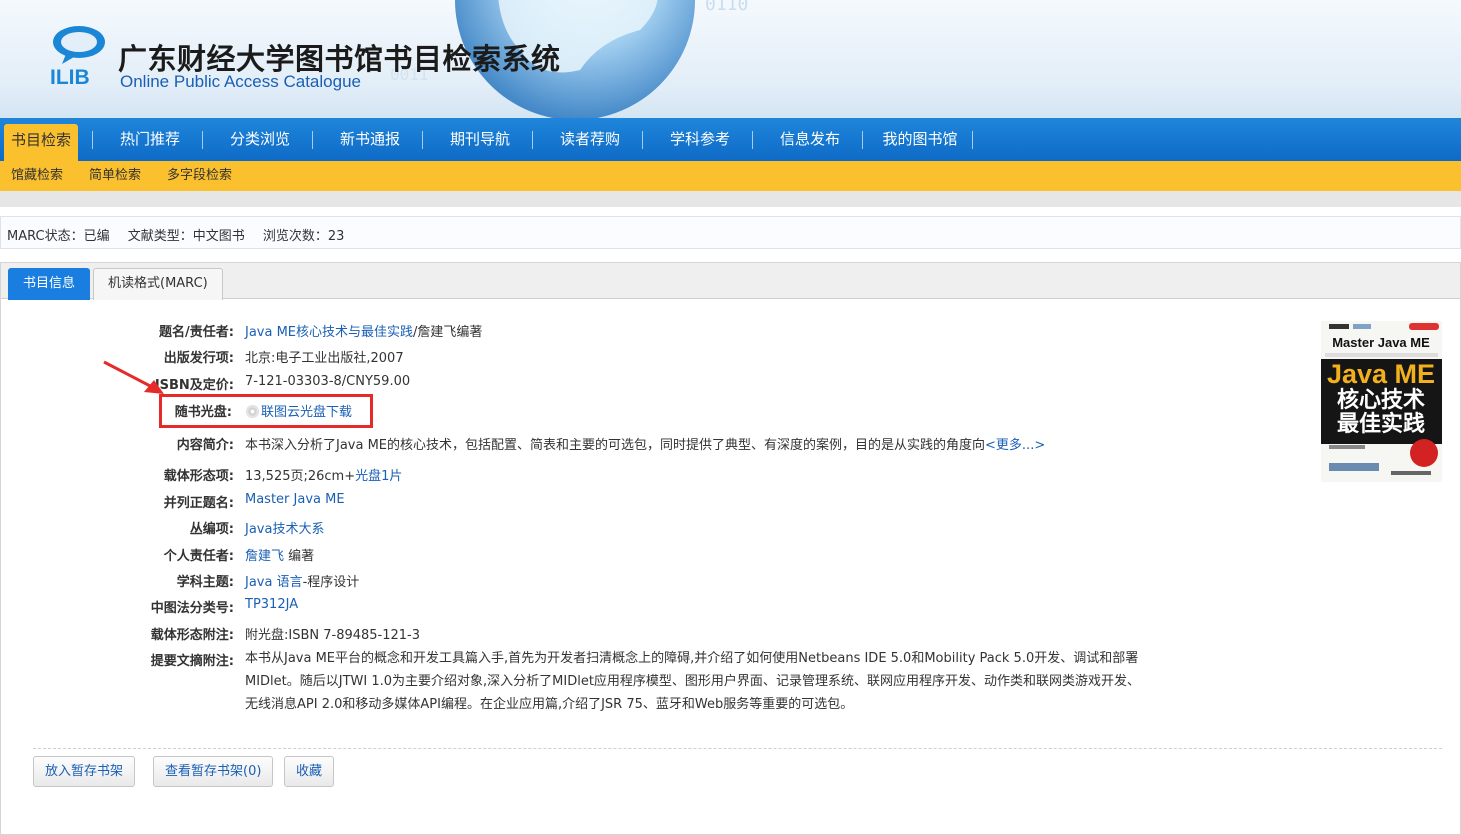 The height and width of the screenshot is (835, 1461). Describe the element at coordinates (196, 332) in the screenshot. I see `label-title: 题名/责任者:` at that location.